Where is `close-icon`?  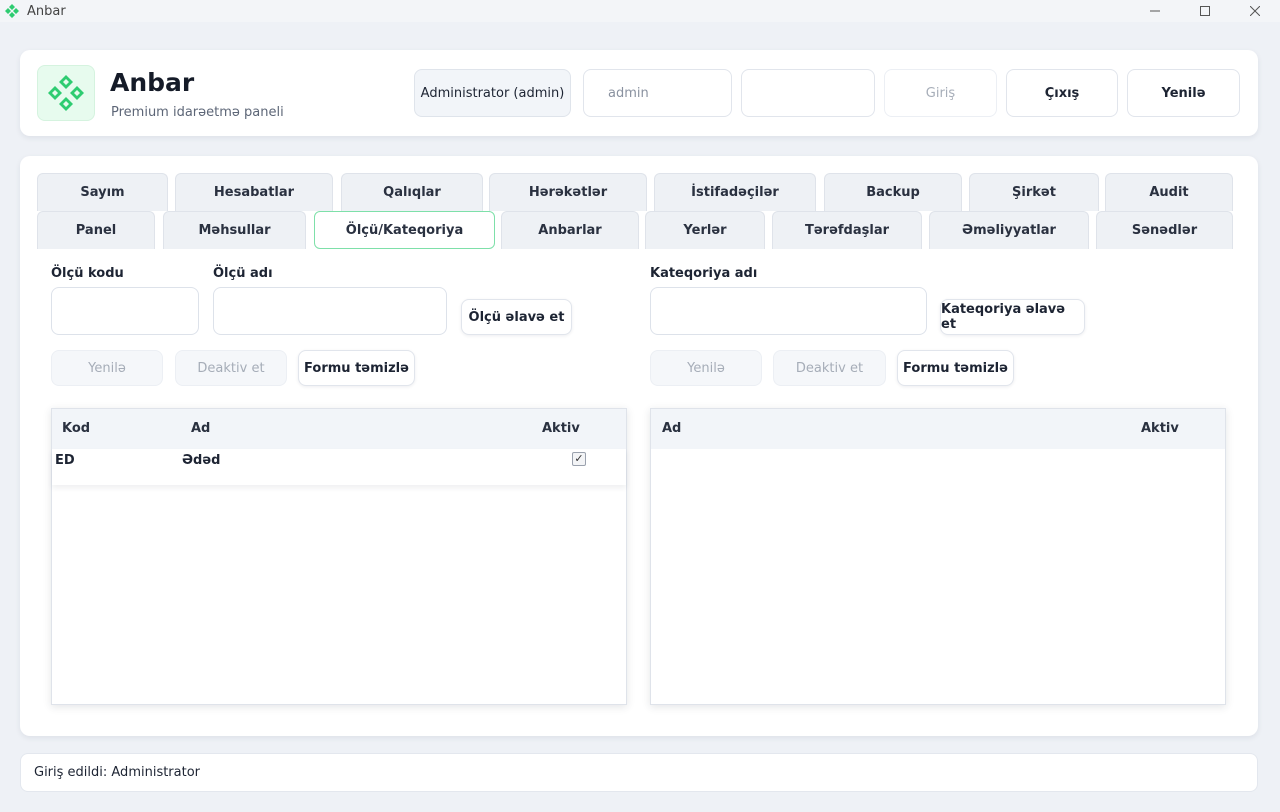 close-icon is located at coordinates (1255, 11).